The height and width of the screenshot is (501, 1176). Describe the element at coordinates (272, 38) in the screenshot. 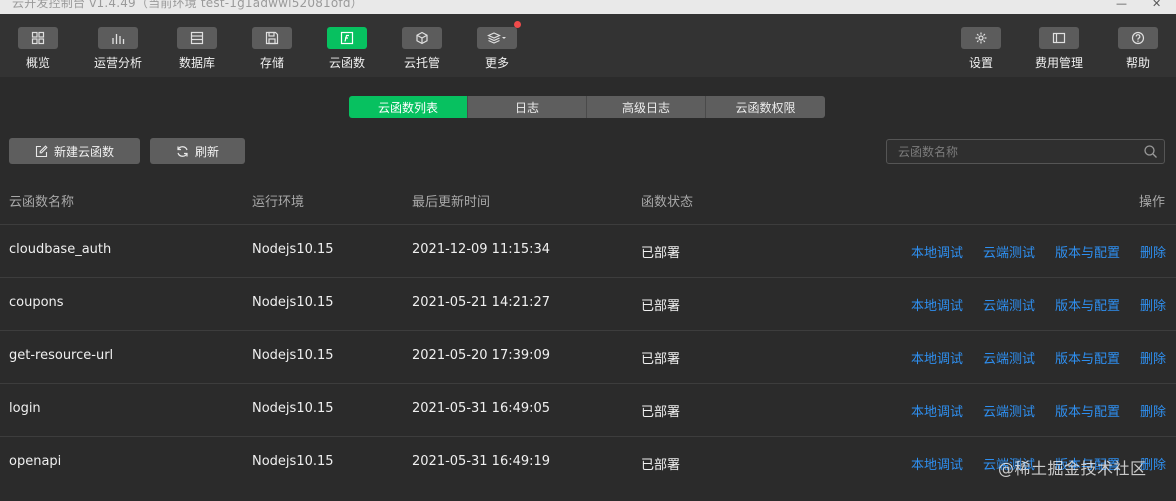

I see `storage-icon` at that location.